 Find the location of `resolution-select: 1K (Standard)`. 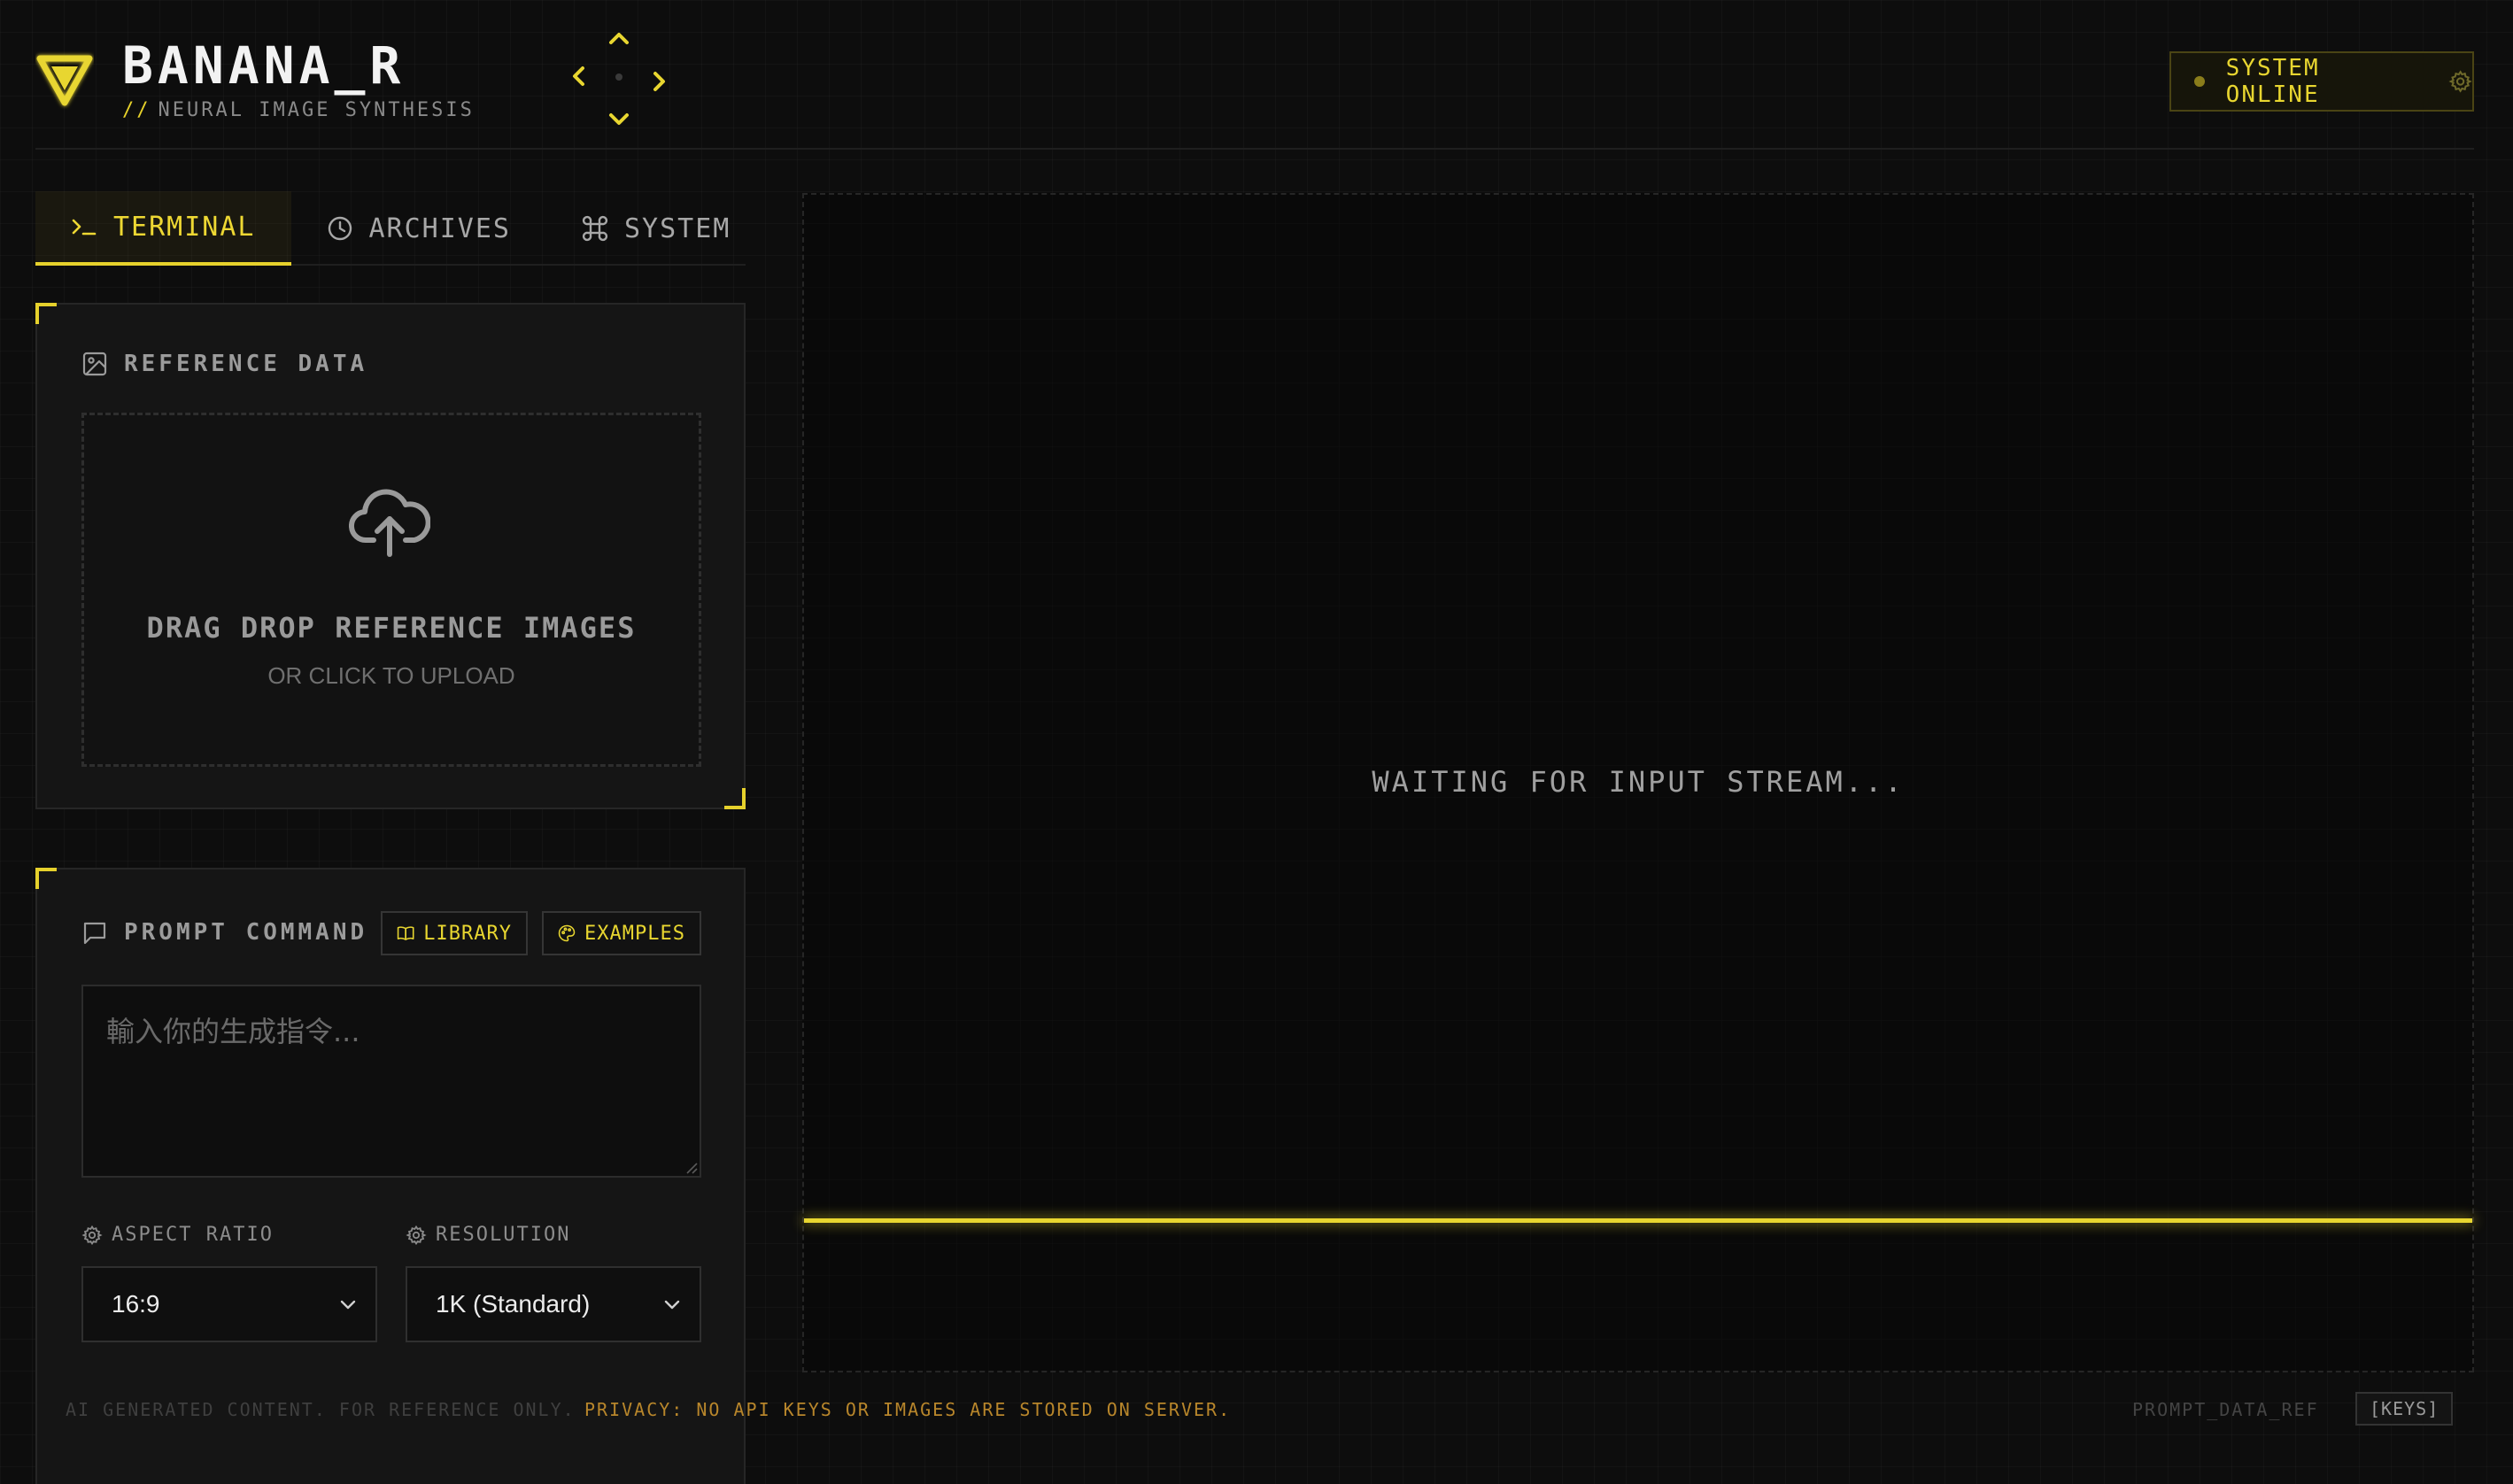

resolution-select: 1K (Standard) is located at coordinates (553, 1304).